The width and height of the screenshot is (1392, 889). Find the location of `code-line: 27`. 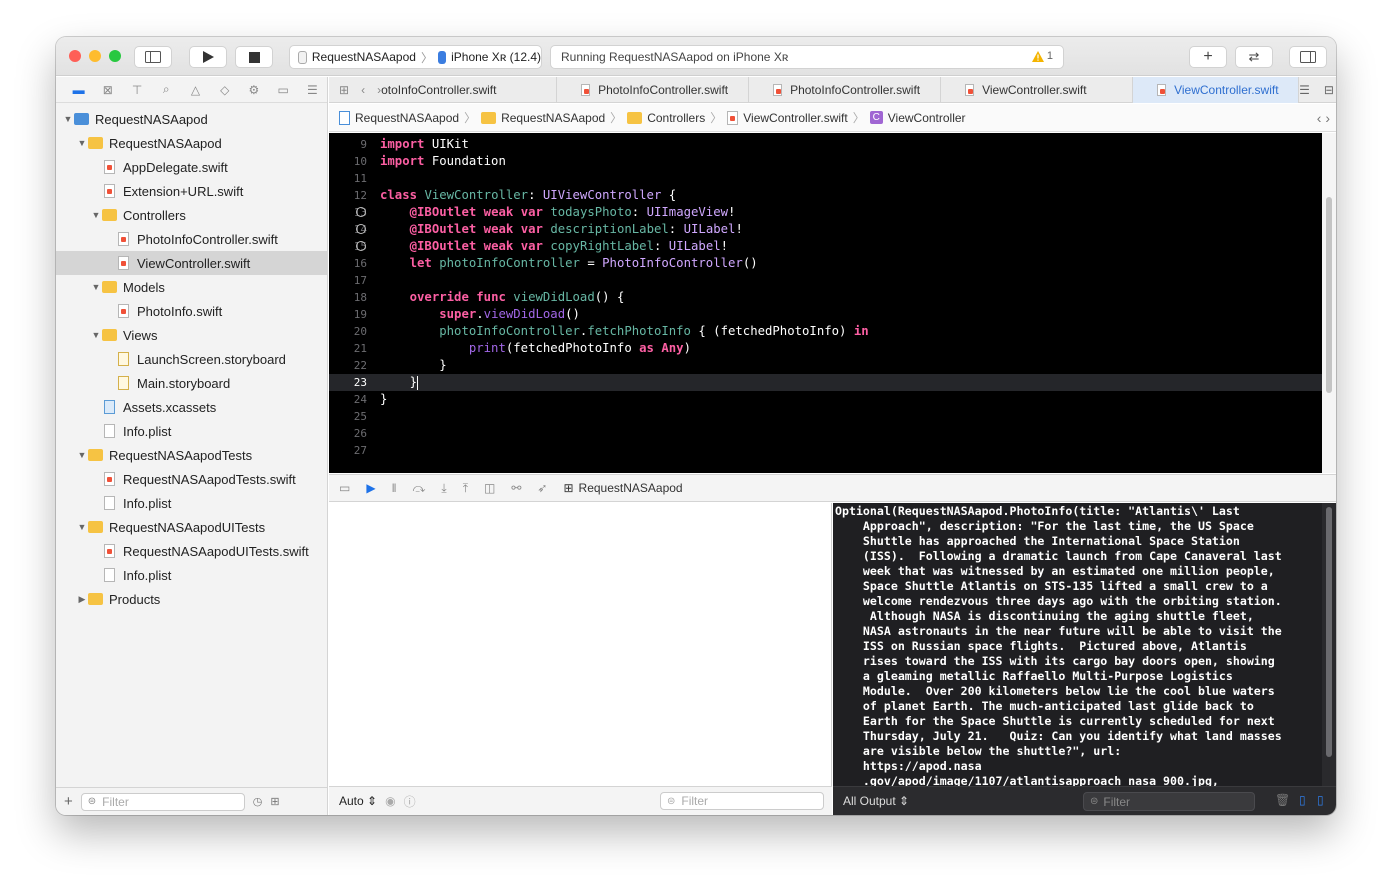

code-line: 27 is located at coordinates (825, 450).